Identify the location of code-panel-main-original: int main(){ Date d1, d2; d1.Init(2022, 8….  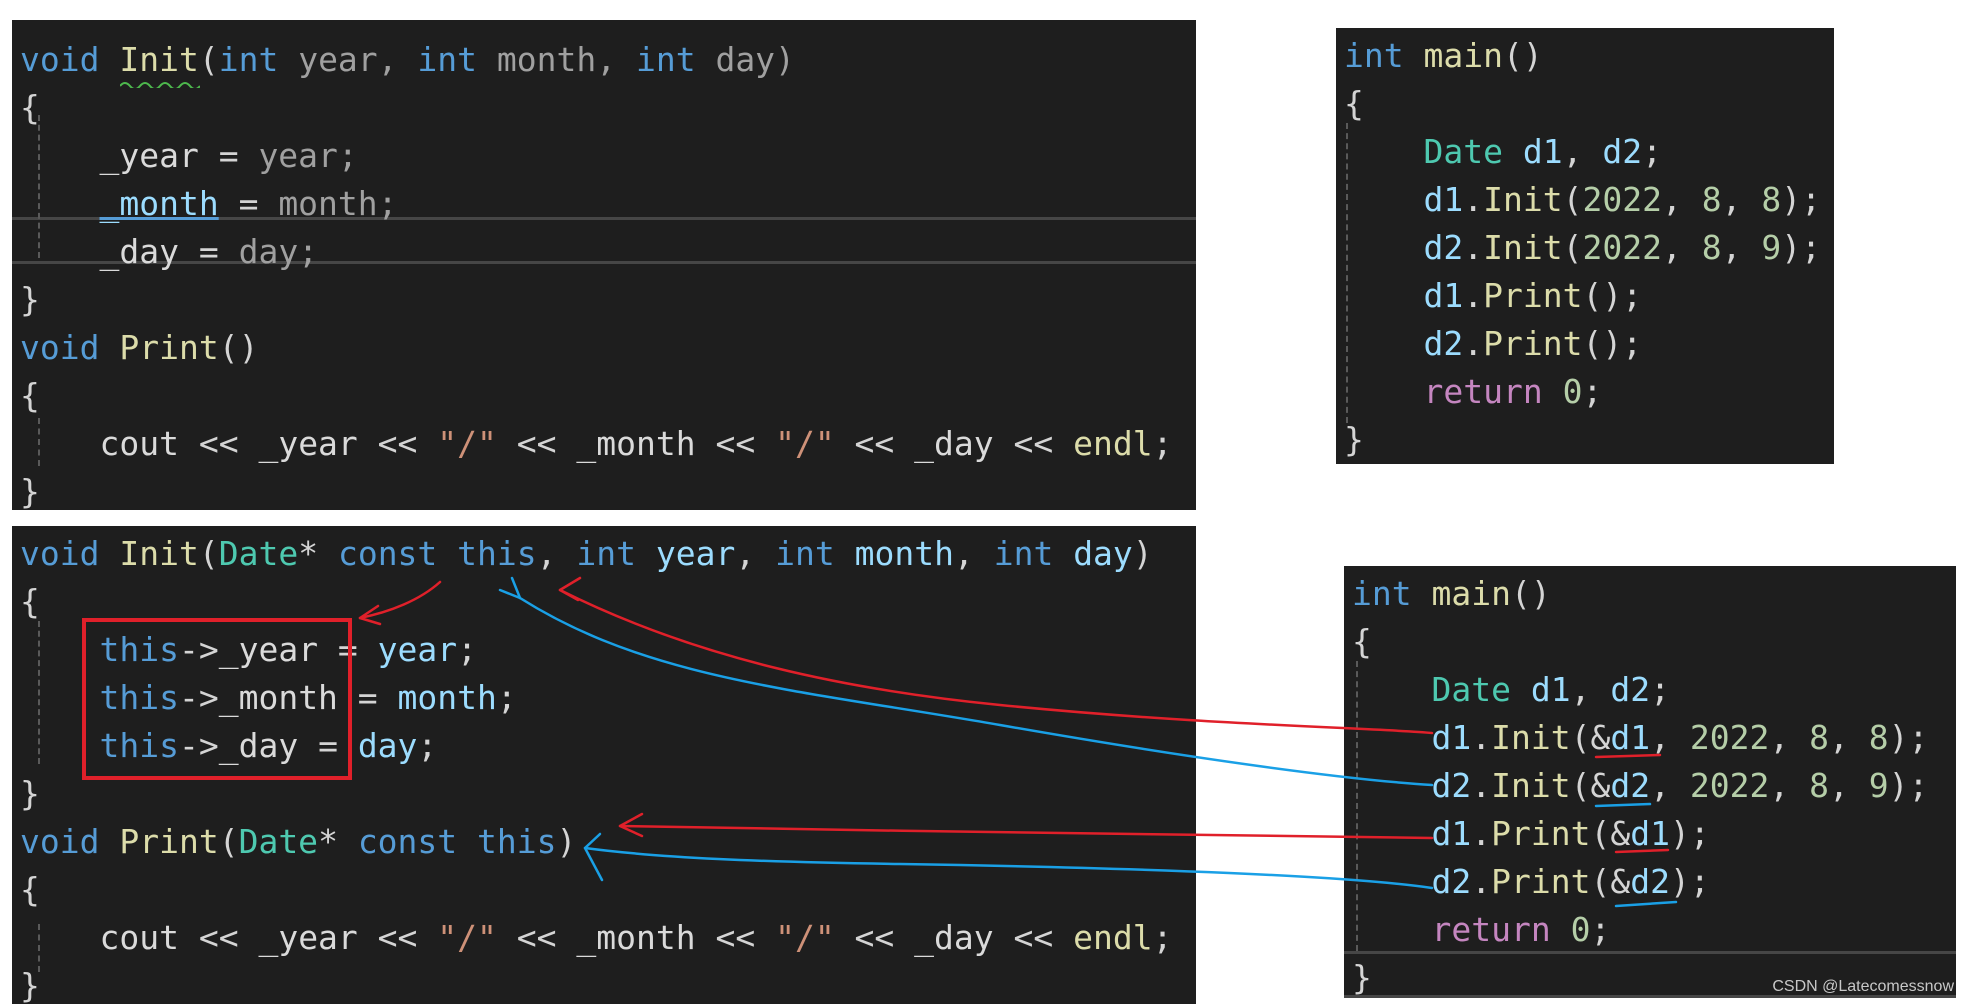
(1585, 246).